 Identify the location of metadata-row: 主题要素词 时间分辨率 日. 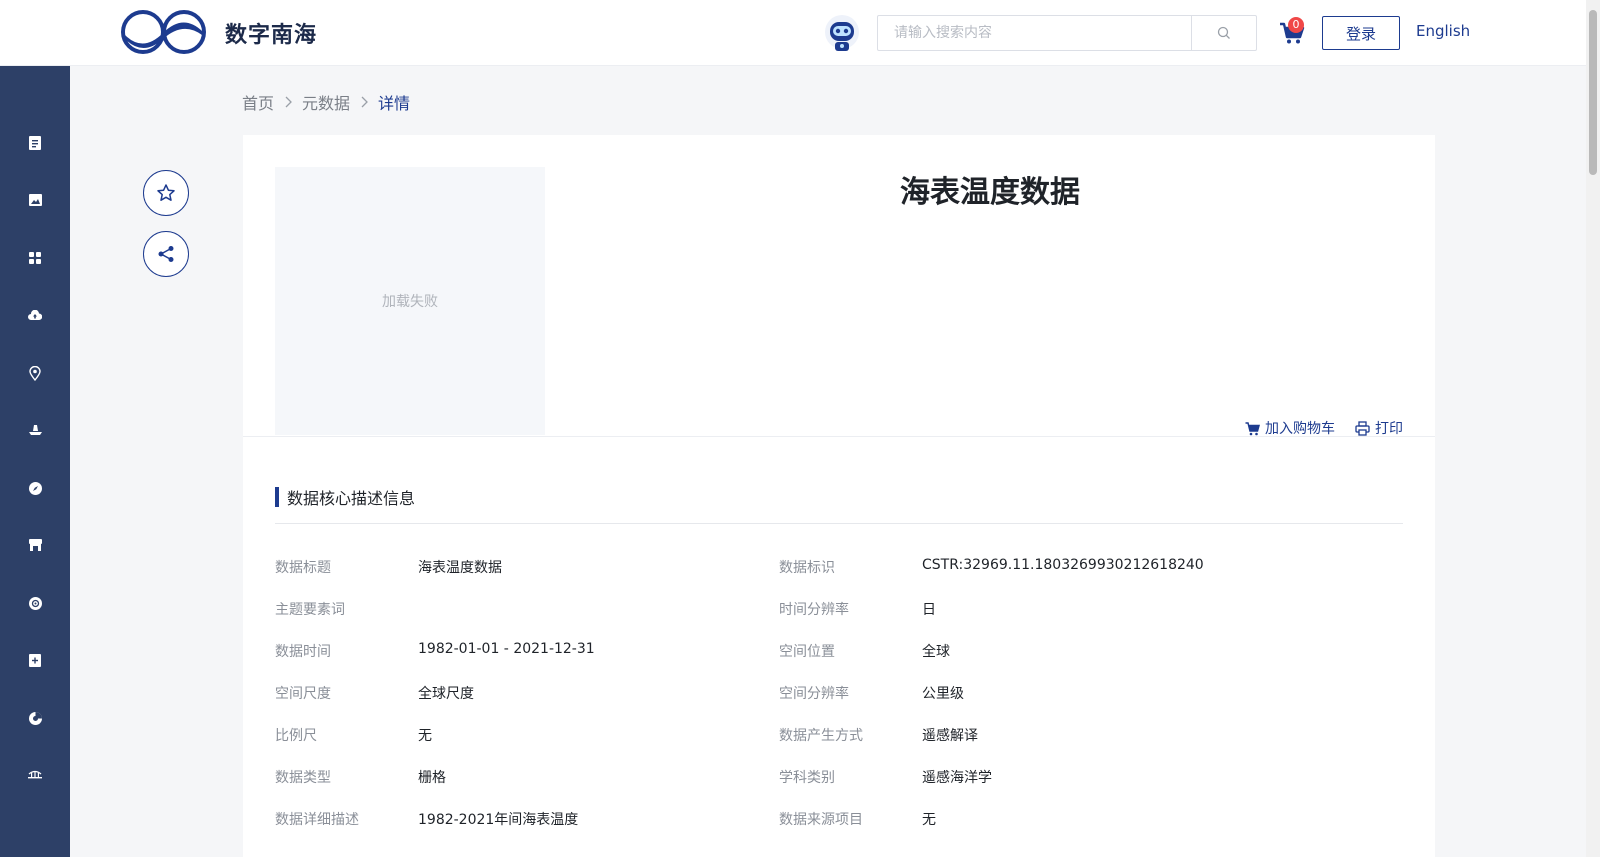
(839, 609).